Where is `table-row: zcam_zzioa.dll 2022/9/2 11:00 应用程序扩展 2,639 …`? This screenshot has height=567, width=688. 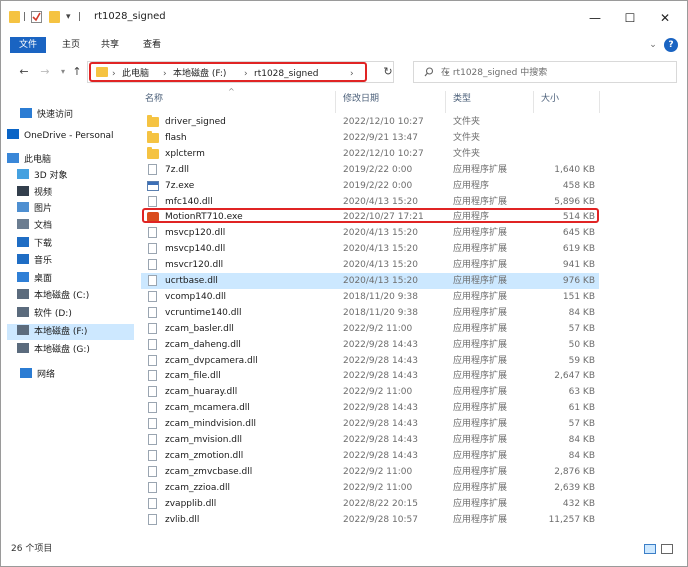 table-row: zcam_zzioa.dll 2022/9/2 11:00 应用程序扩展 2,639 … is located at coordinates (370, 488).